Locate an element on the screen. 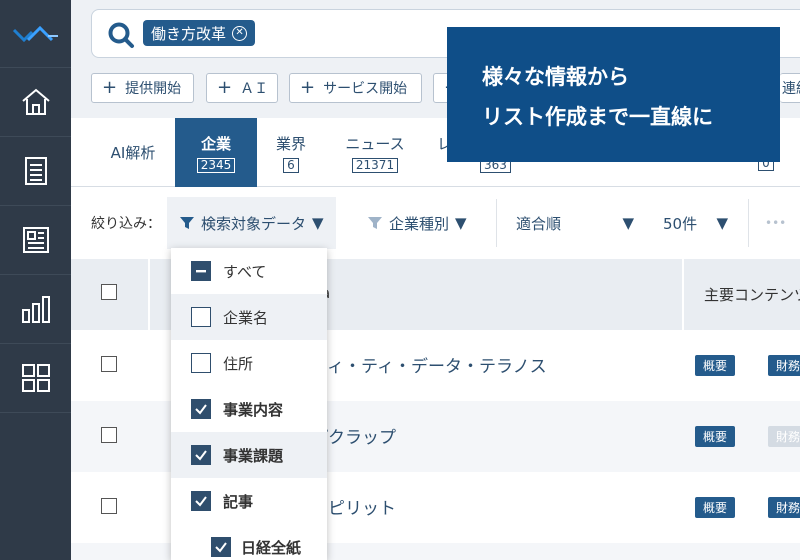 This screenshot has height=560, width=800. promo-line-1: 様々な情報から is located at coordinates (555, 77).